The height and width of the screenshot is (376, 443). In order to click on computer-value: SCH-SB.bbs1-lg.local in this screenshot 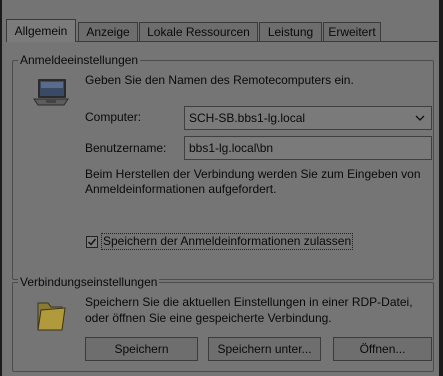, I will do `click(247, 118)`.